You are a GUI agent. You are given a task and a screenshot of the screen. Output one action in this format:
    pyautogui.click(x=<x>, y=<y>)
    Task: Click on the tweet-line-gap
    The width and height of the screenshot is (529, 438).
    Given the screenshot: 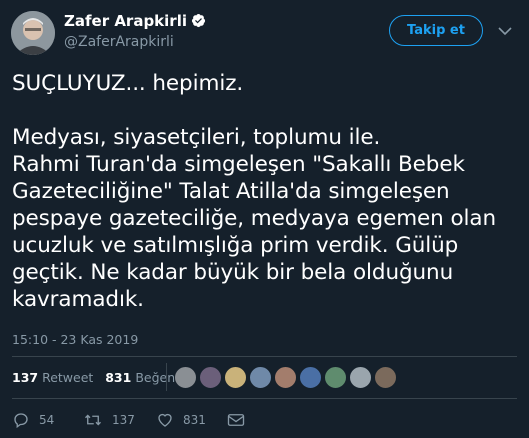 What is the action you would take?
    pyautogui.click(x=264, y=110)
    